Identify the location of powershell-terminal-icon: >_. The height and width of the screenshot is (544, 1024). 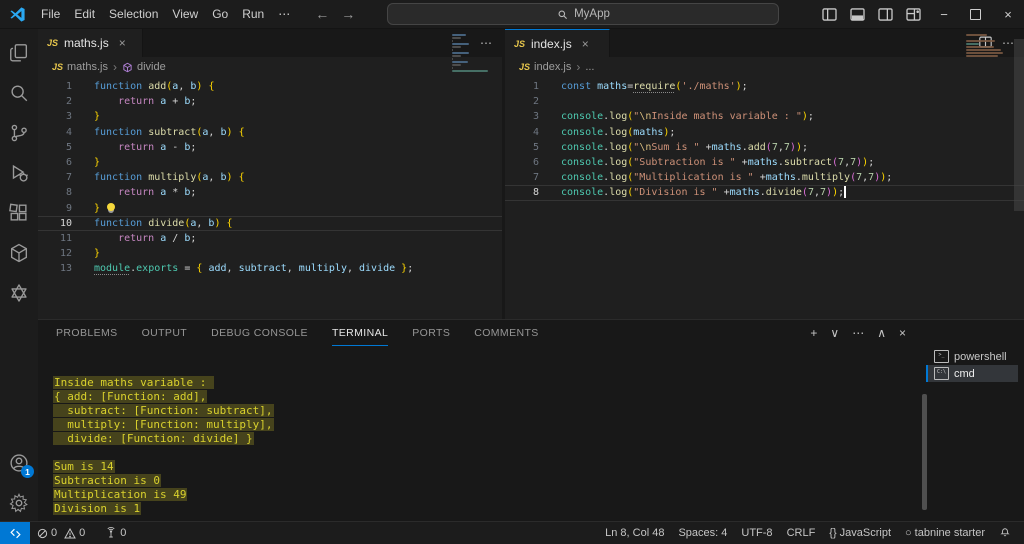
(941, 356).